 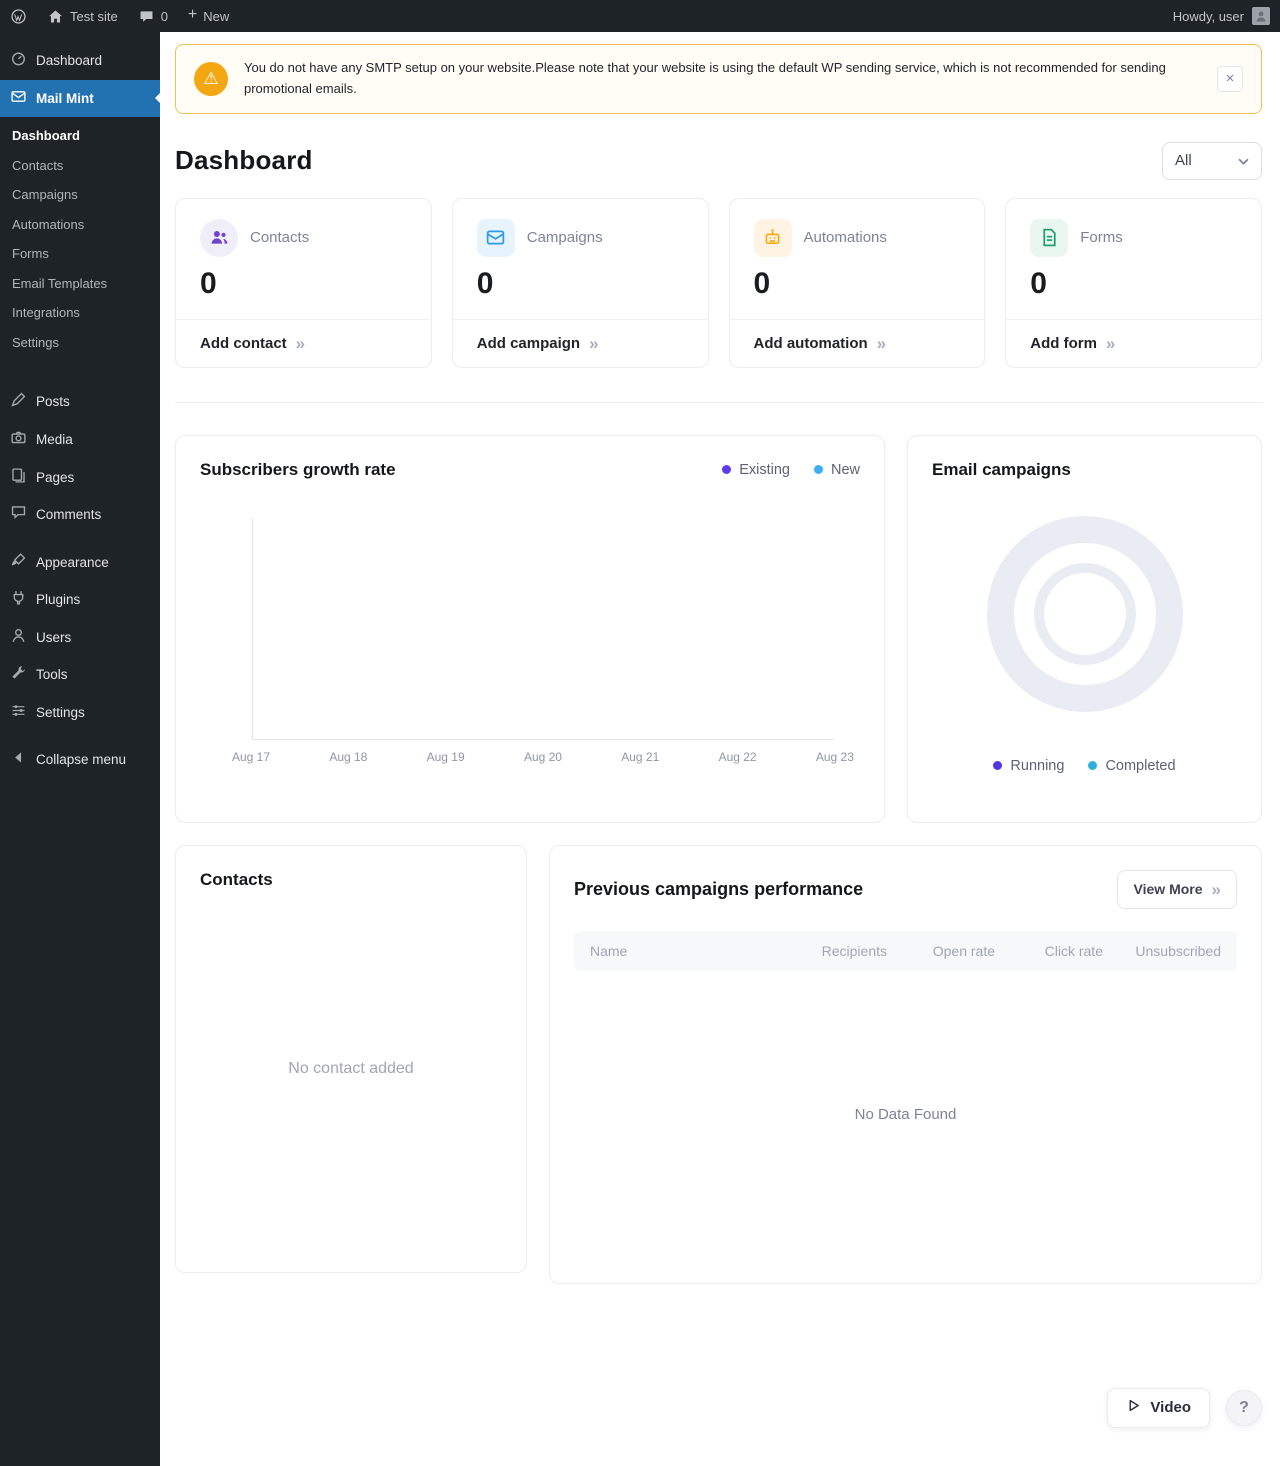 What do you see at coordinates (146, 16) in the screenshot?
I see `comment-bubble-icon` at bounding box center [146, 16].